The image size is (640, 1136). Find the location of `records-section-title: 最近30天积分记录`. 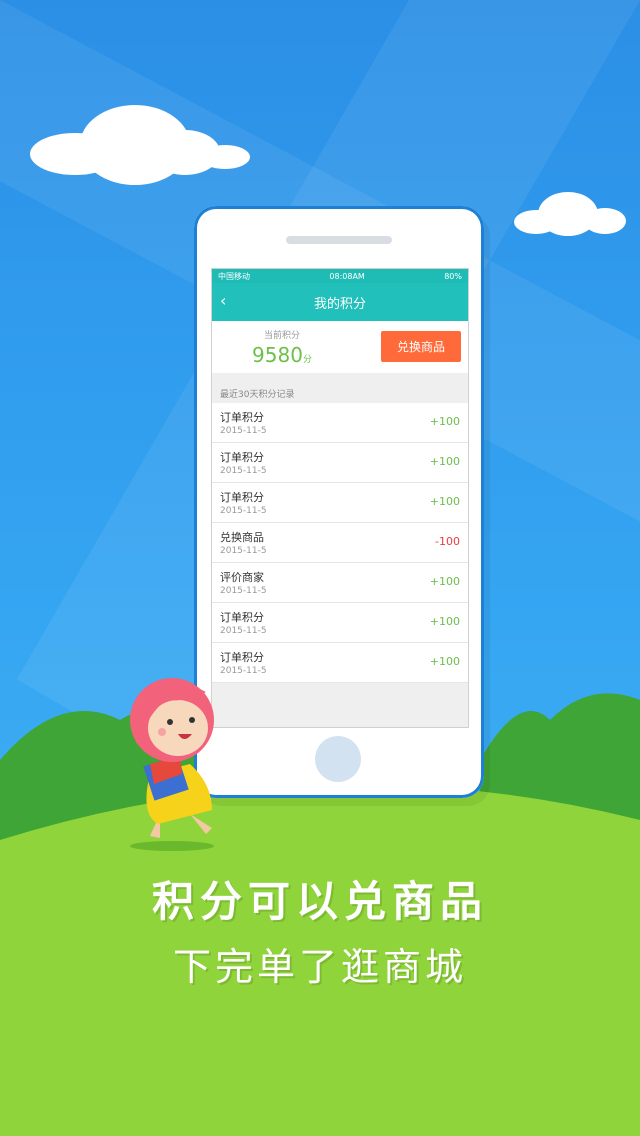

records-section-title: 最近30天积分记录 is located at coordinates (257, 395).